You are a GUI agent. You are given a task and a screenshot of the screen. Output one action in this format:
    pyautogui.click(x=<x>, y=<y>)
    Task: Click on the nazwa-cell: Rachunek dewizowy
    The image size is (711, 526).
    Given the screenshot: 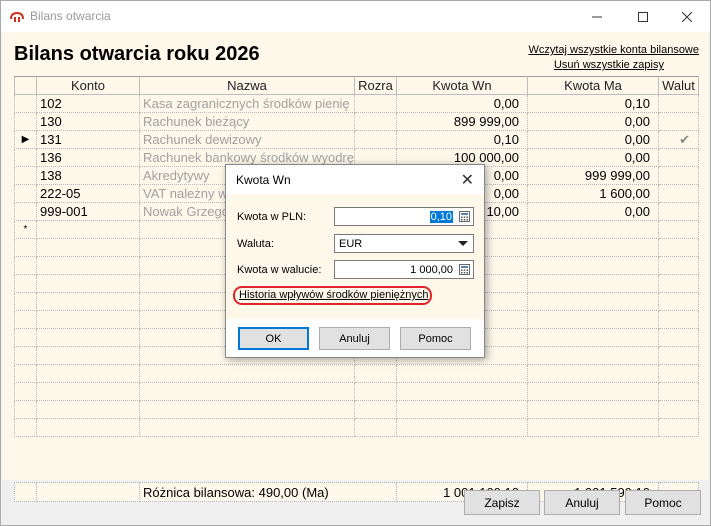 What is the action you would take?
    pyautogui.click(x=247, y=139)
    